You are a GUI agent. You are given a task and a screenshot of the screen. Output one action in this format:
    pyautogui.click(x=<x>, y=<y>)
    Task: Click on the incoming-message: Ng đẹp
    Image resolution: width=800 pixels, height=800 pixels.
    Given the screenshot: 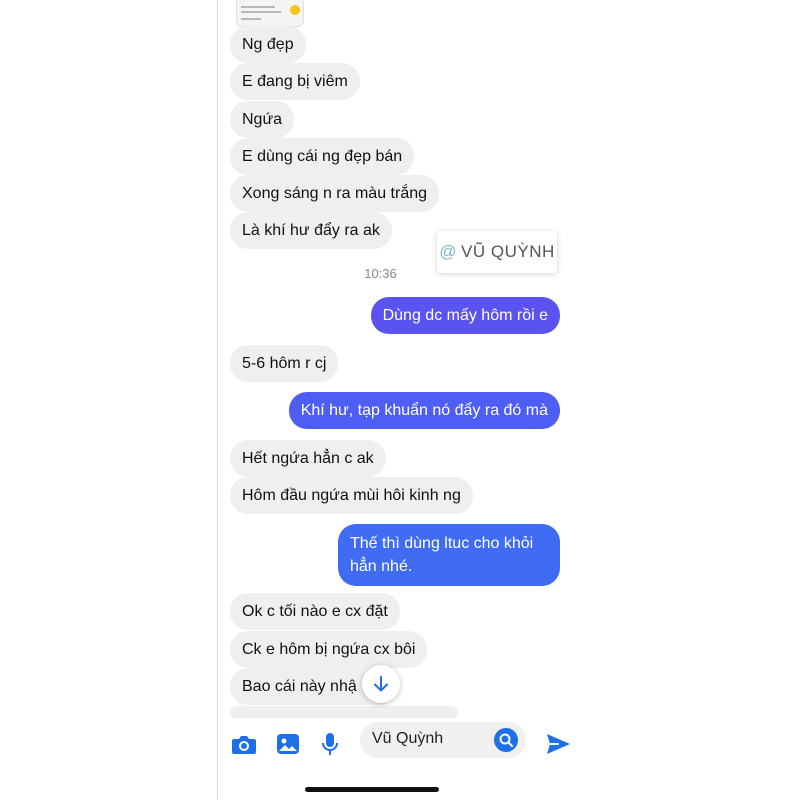 What is the action you would take?
    pyautogui.click(x=268, y=44)
    